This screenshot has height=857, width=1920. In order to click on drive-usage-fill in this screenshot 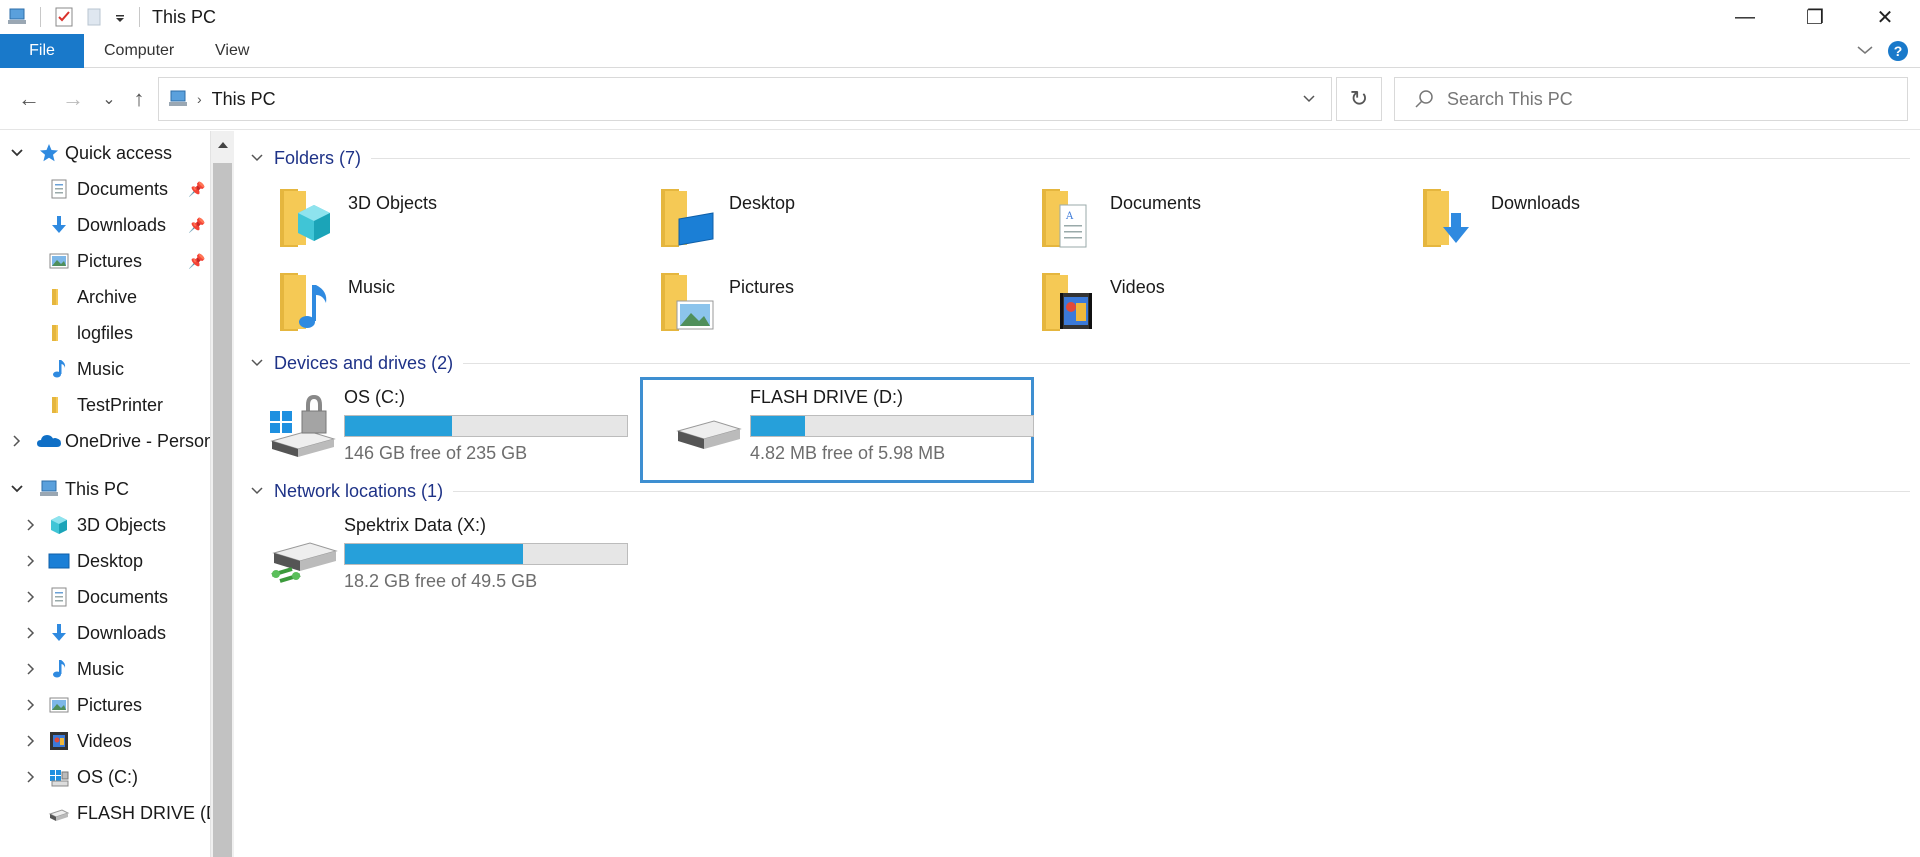, I will do `click(434, 554)`.